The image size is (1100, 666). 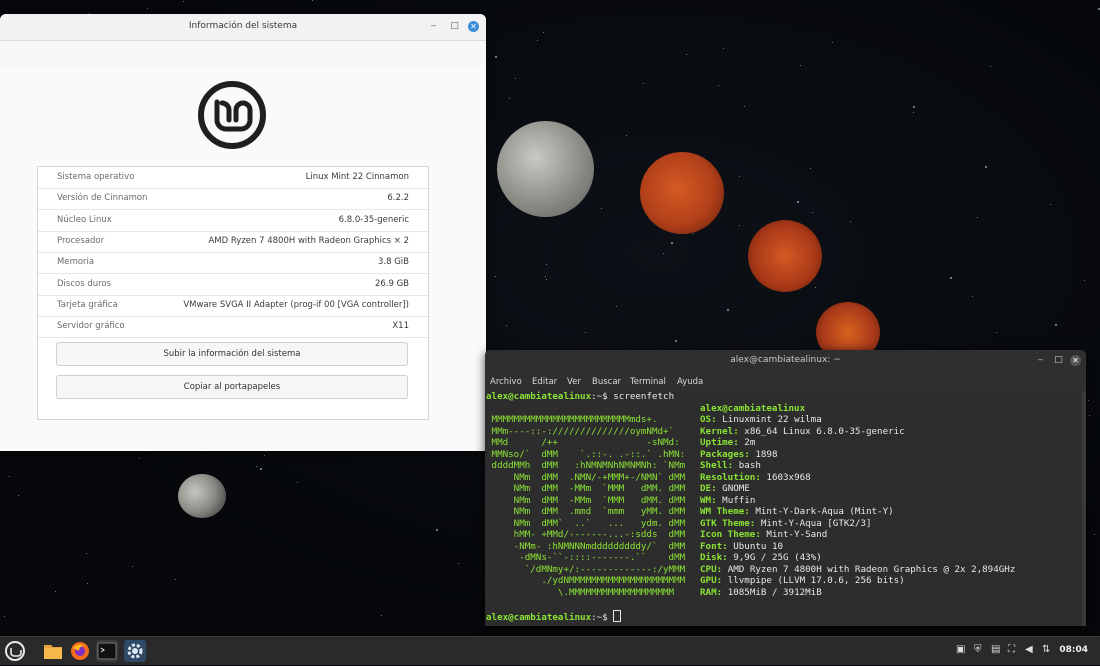 I want to click on taskbar: ▣ ⛨ ▤ ⛶ ◀ ⇅ 08:04, so click(x=550, y=650).